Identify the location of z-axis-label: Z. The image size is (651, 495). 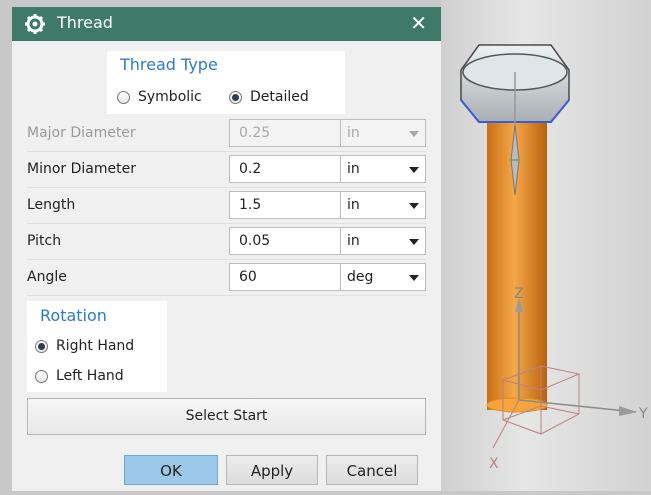
(519, 294).